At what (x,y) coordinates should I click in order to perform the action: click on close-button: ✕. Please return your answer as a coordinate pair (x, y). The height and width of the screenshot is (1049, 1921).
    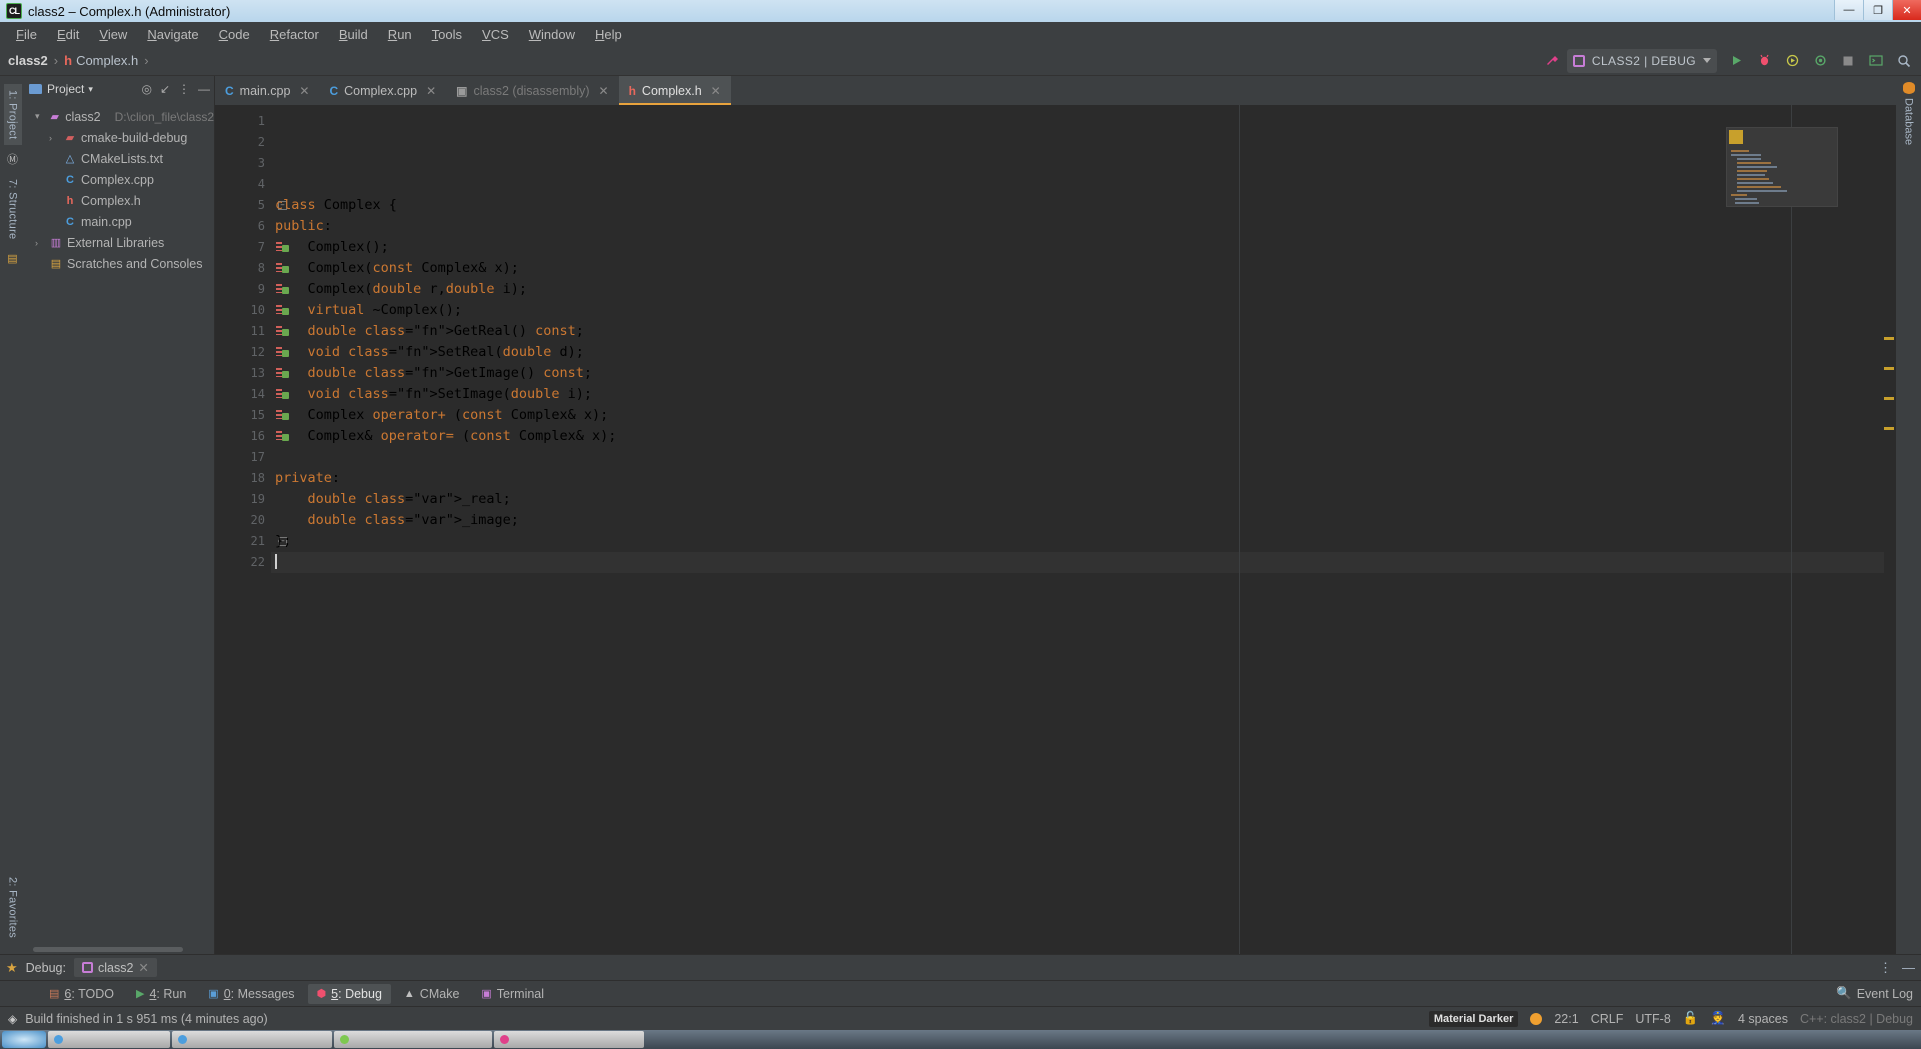
    Looking at the image, I should click on (1906, 10).